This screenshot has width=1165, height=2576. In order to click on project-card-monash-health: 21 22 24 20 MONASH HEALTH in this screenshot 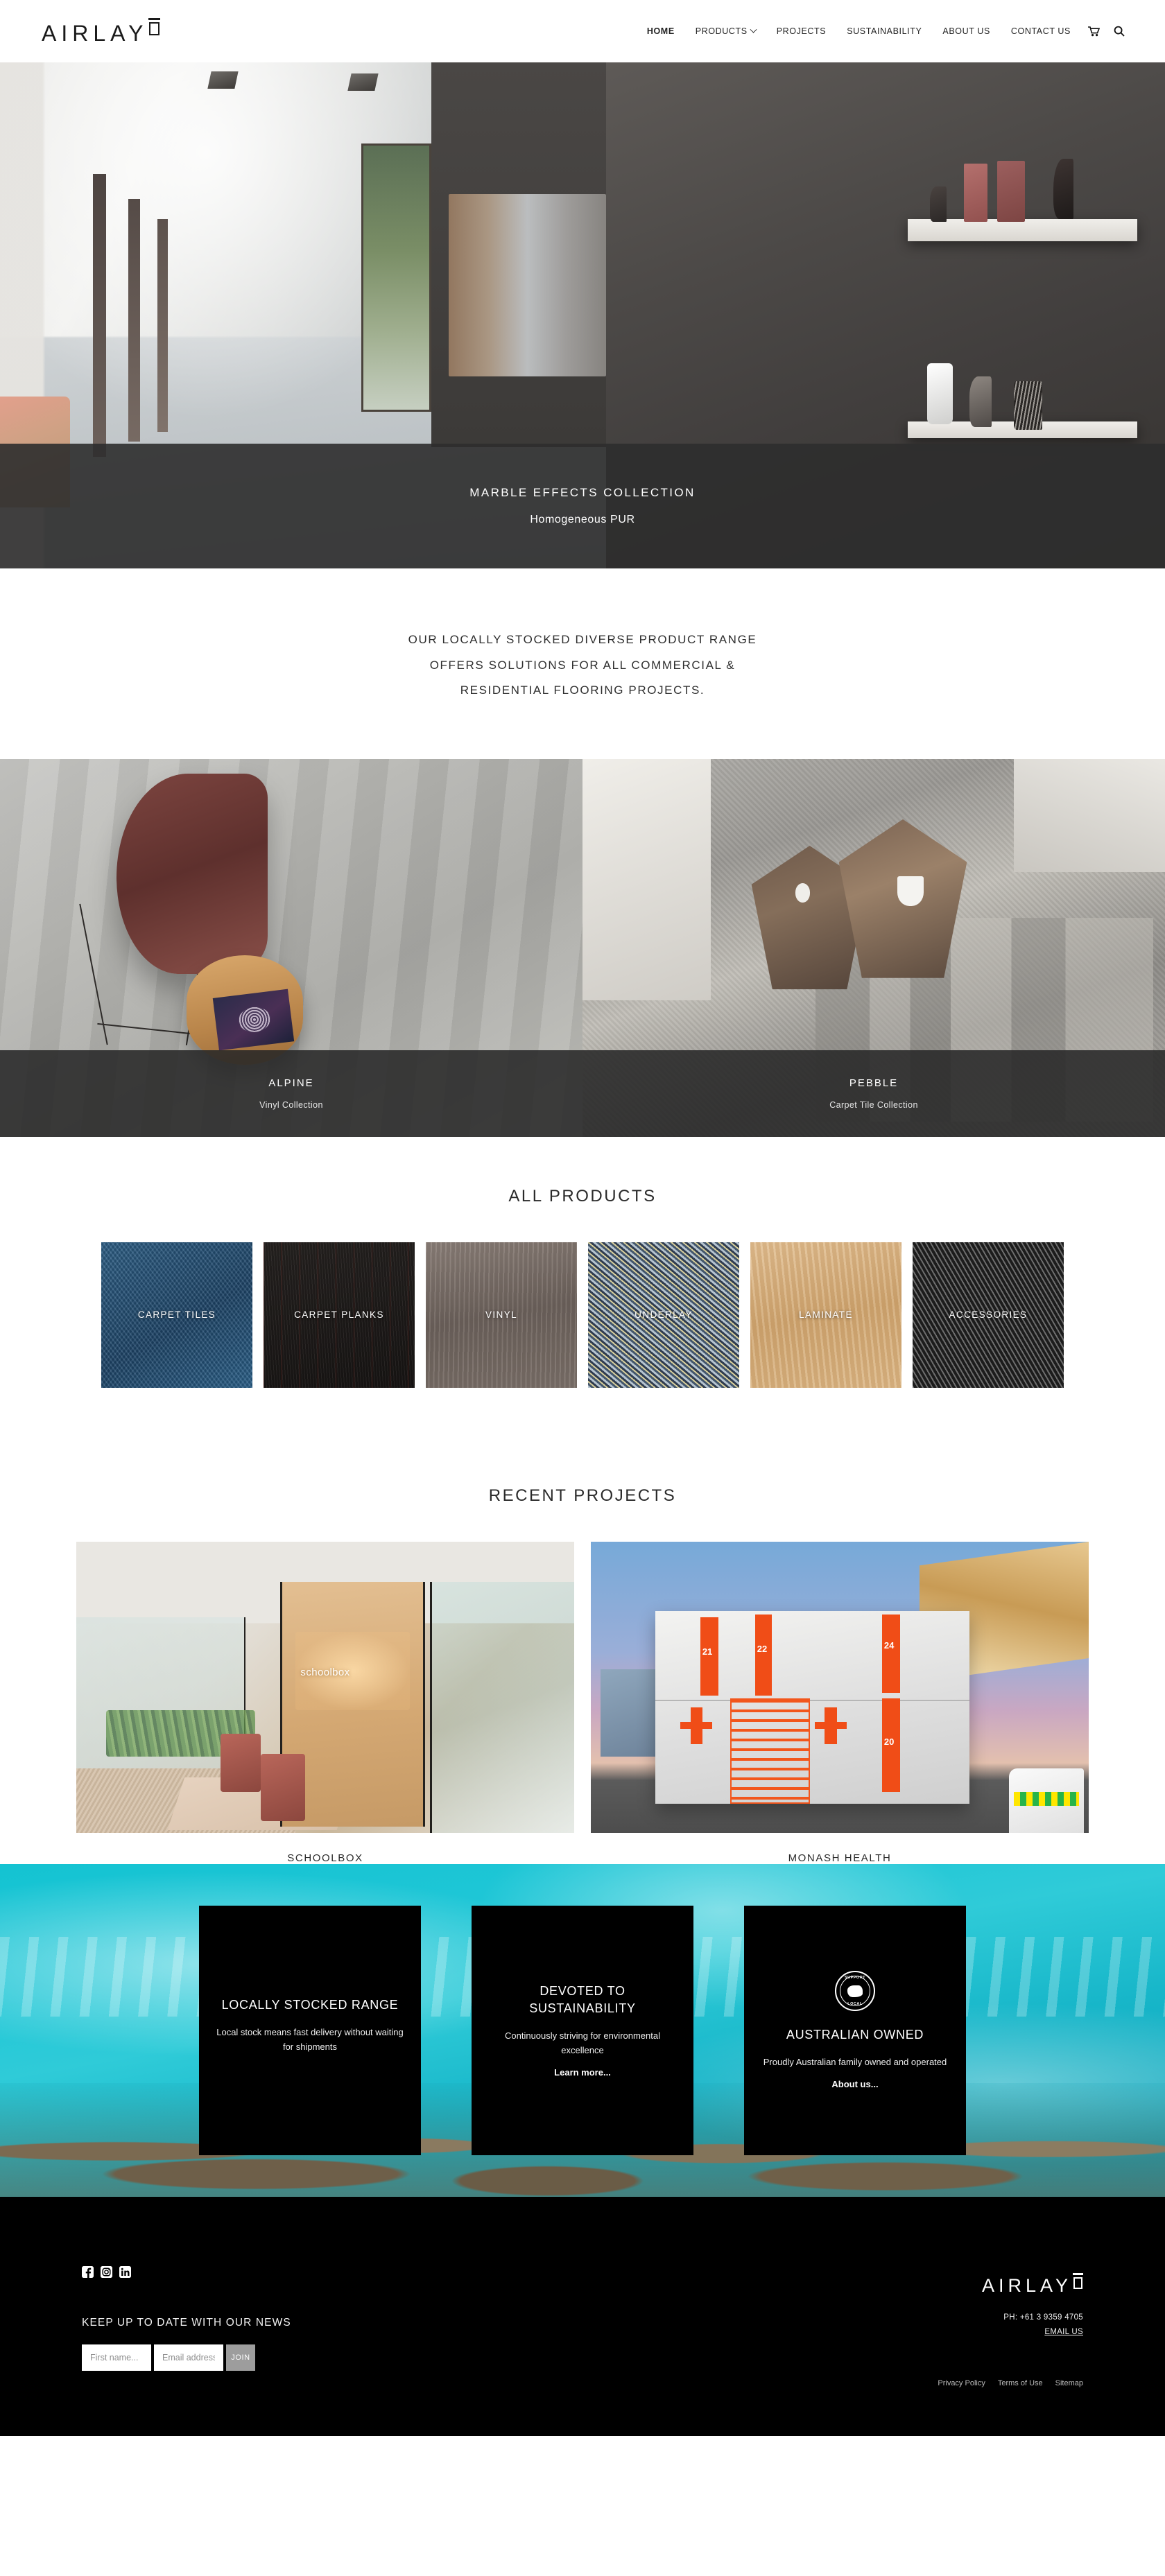, I will do `click(840, 1702)`.